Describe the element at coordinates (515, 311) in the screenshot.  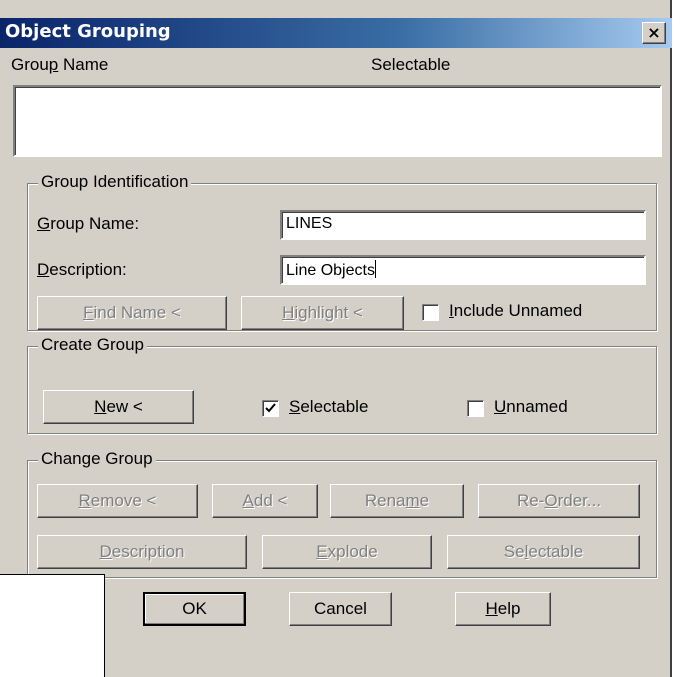
I see `include-unnamed-label: Include Unnamed` at that location.